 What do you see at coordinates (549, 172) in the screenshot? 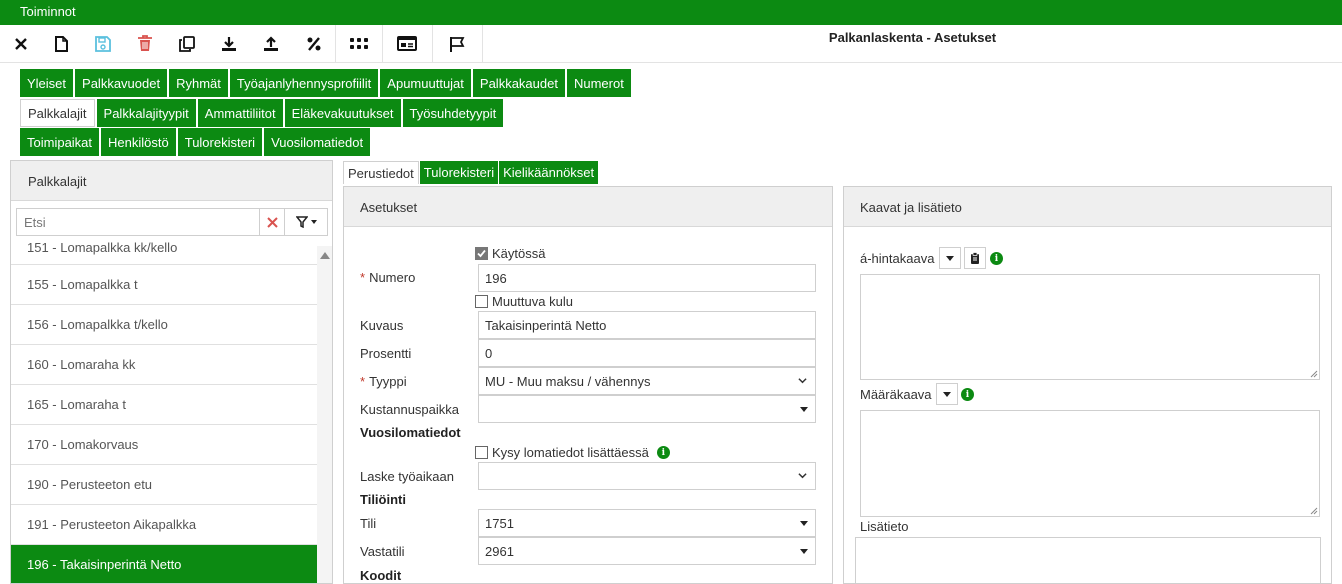
I see `tab-kielikaannokset: Kielikäännökset` at bounding box center [549, 172].